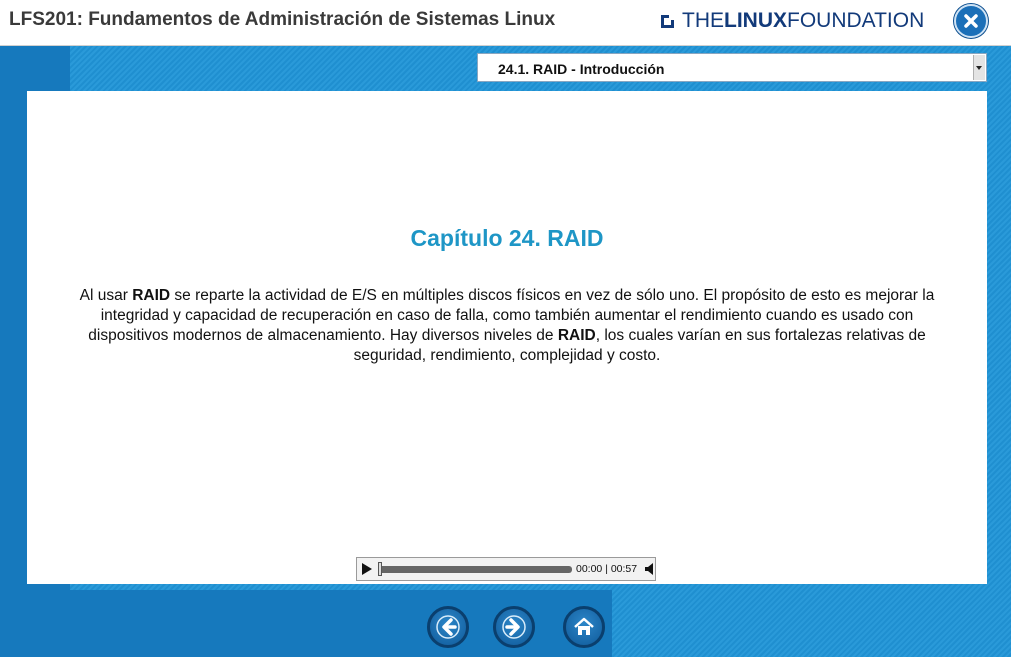  Describe the element at coordinates (475, 569) in the screenshot. I see `seek-bar` at that location.